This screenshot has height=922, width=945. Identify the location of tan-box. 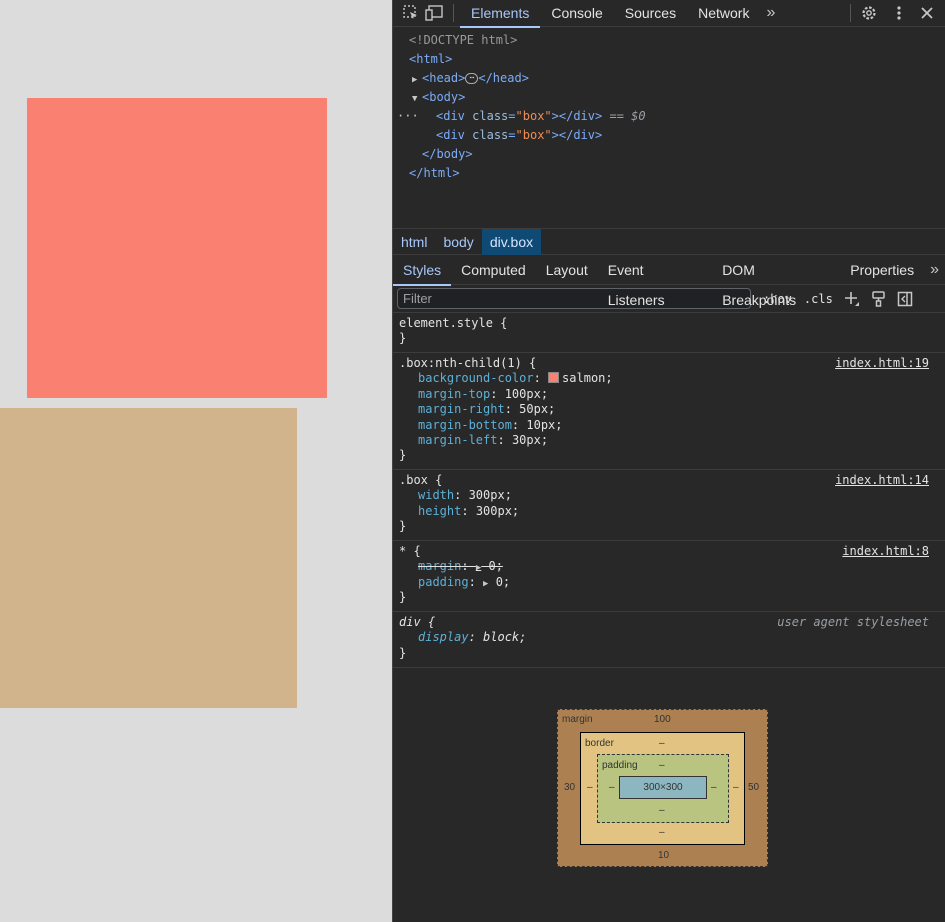
(148, 558).